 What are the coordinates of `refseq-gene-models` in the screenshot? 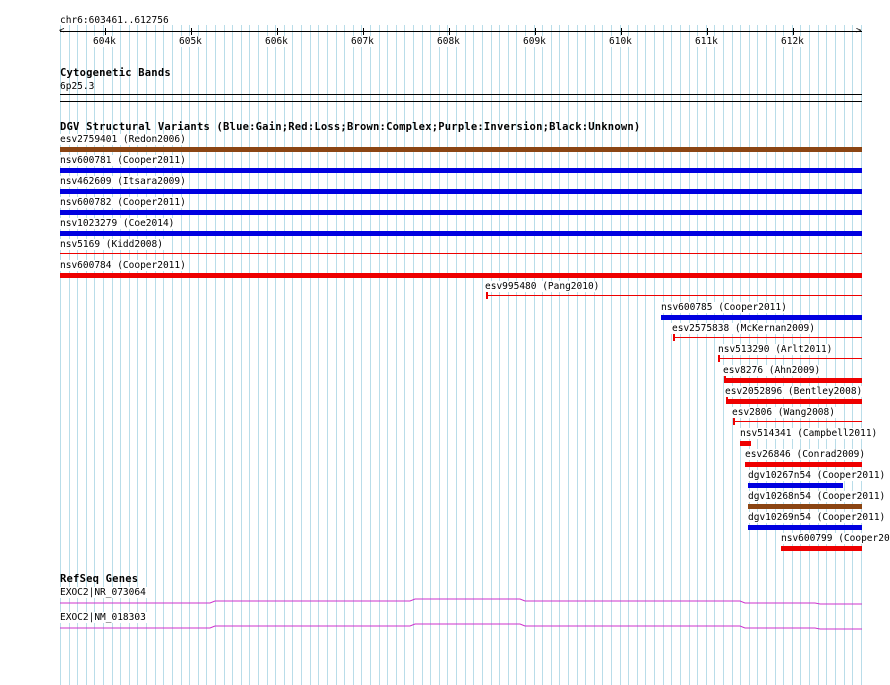 It's located at (461, 614).